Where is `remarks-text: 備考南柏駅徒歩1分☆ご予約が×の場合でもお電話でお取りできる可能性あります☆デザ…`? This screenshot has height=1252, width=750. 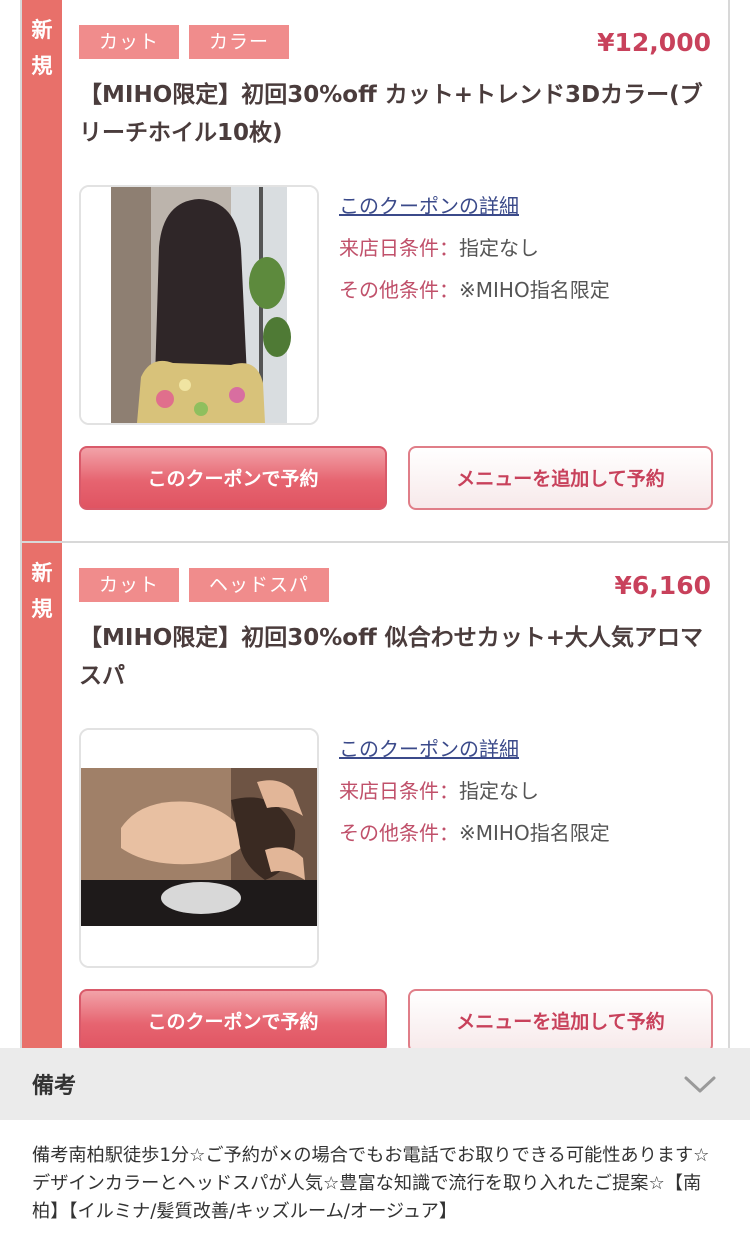
remarks-text: 備考南柏駅徒歩1分☆ご予約が×の場合でもお電話でお取りできる可能性あります☆デザ… is located at coordinates (371, 1183).